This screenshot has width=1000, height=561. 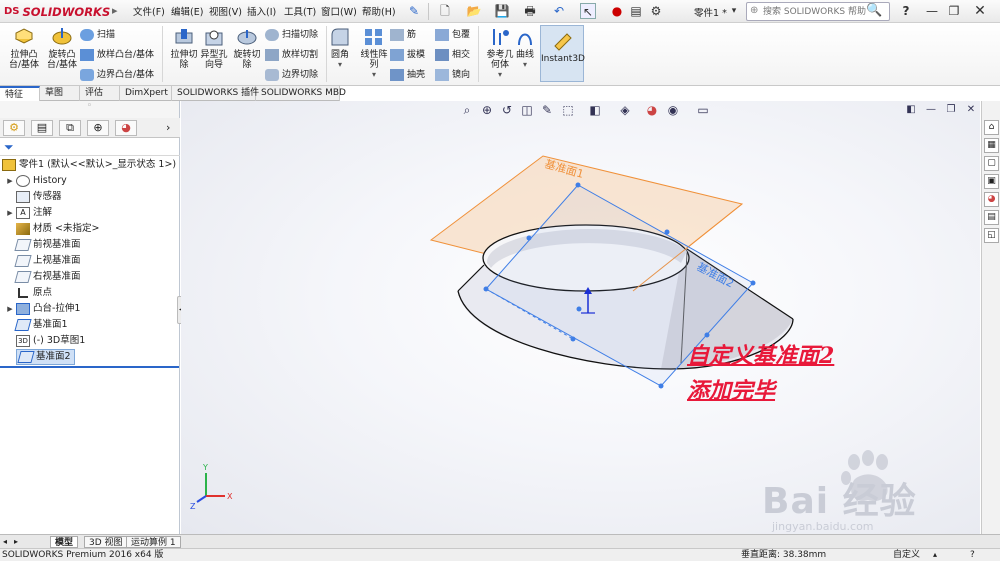 What do you see at coordinates (35, 181) in the screenshot?
I see `tree-item-history: ▶ History` at bounding box center [35, 181].